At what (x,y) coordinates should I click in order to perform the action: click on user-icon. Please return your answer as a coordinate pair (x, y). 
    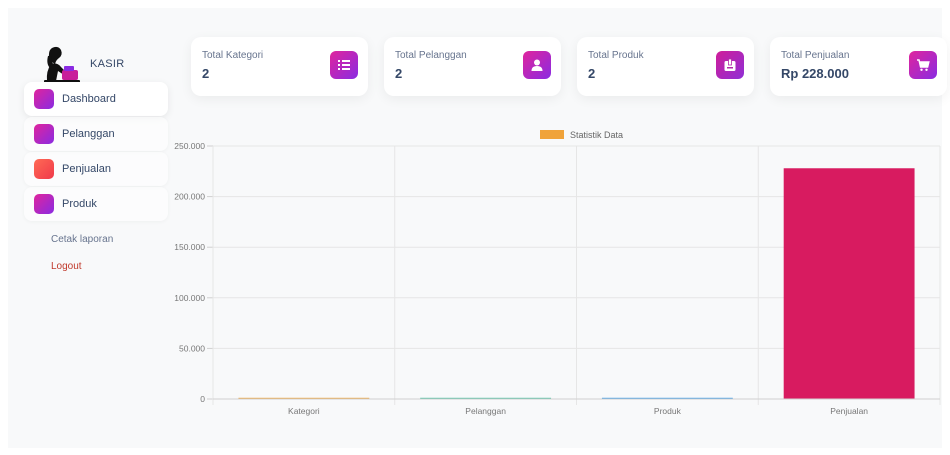
    Looking at the image, I should click on (537, 65).